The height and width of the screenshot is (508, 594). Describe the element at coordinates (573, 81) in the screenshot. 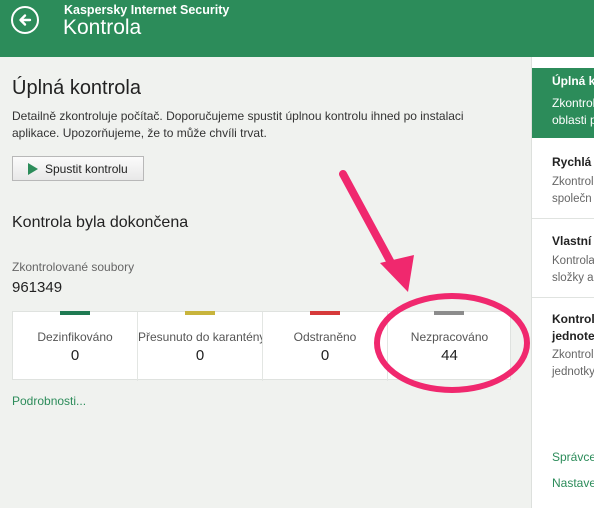

I see `sidebar-item-title: Úplná k` at that location.